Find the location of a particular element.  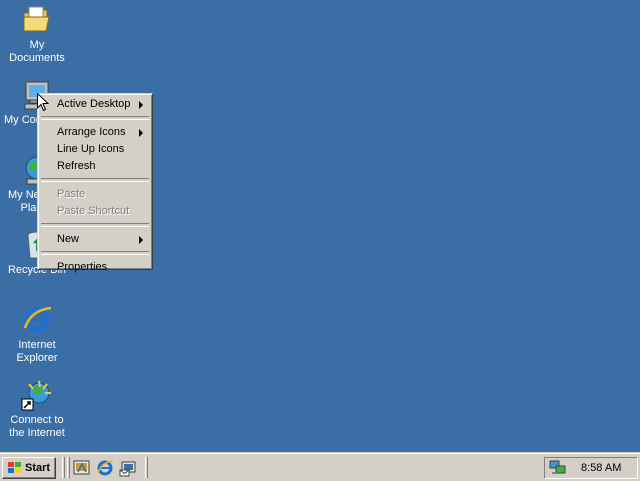

connect-wizard-icon is located at coordinates (37, 395).